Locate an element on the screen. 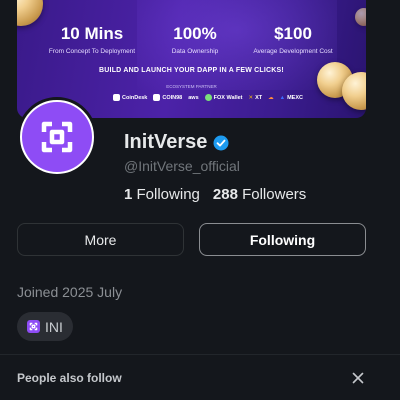 Image resolution: width=400 pixels, height=400 pixels. stat-value: 10 Mins is located at coordinates (92, 33).